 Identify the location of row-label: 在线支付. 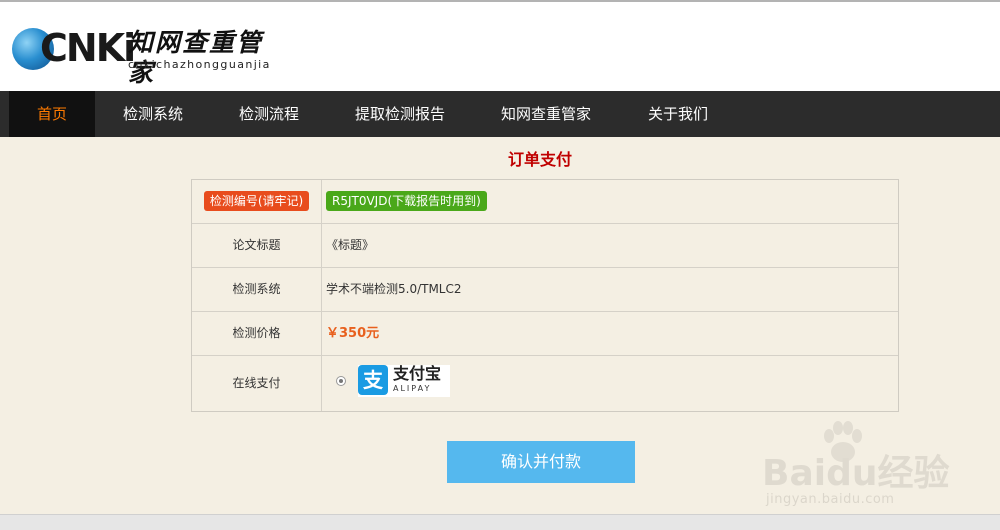
(257, 383).